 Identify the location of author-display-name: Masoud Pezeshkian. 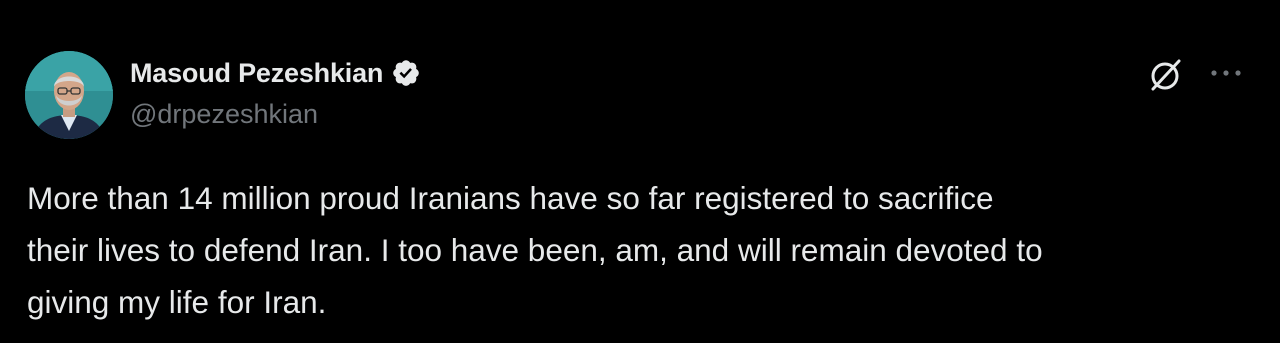
(256, 73).